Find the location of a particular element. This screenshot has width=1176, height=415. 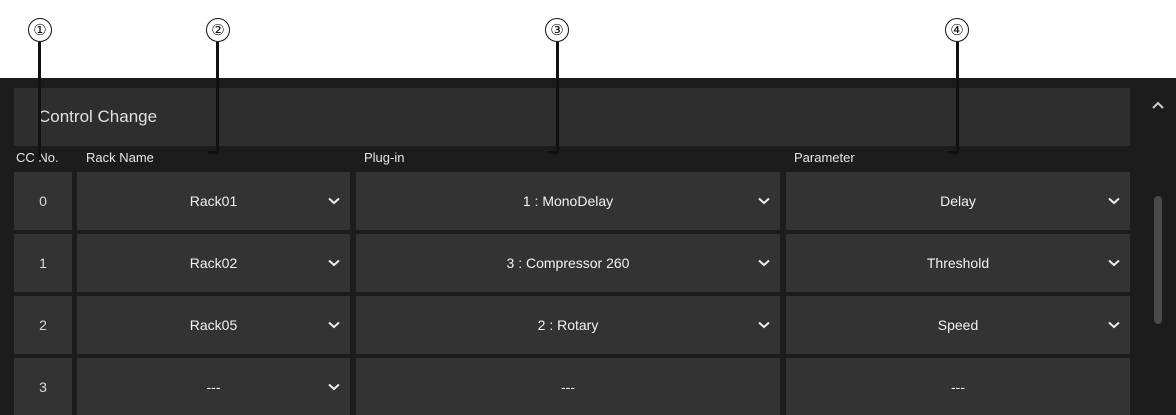

parameter-value: Threshold is located at coordinates (958, 263).